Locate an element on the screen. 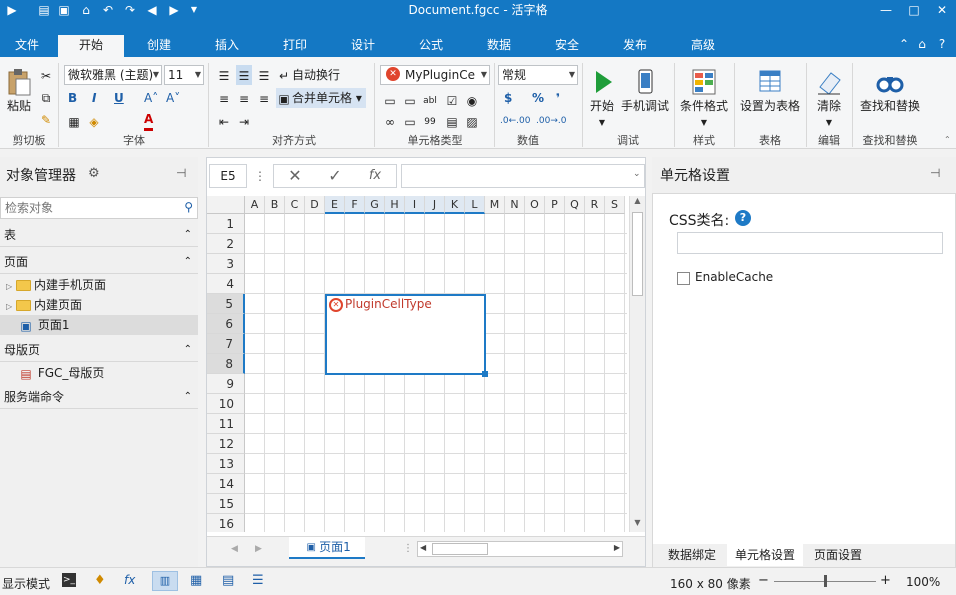  vertical-scrollbar: ▲ ▼ is located at coordinates (637, 364).